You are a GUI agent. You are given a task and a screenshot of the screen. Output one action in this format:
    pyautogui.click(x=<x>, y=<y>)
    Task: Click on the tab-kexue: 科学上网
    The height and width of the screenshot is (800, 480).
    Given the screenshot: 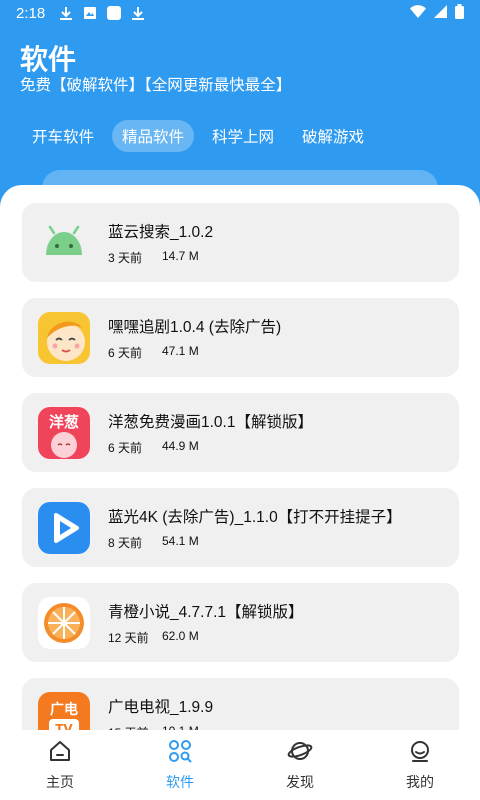 What is the action you would take?
    pyautogui.click(x=243, y=136)
    